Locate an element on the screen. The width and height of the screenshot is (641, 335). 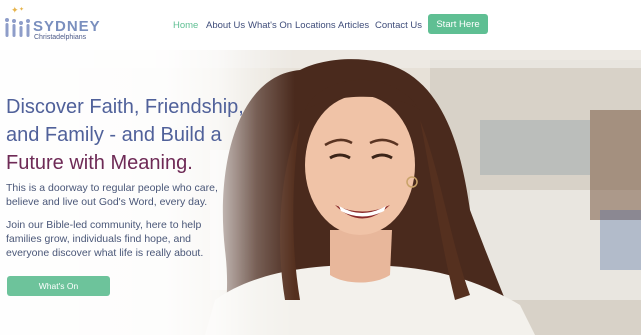
nav-item-home: Home is located at coordinates (189, 25).